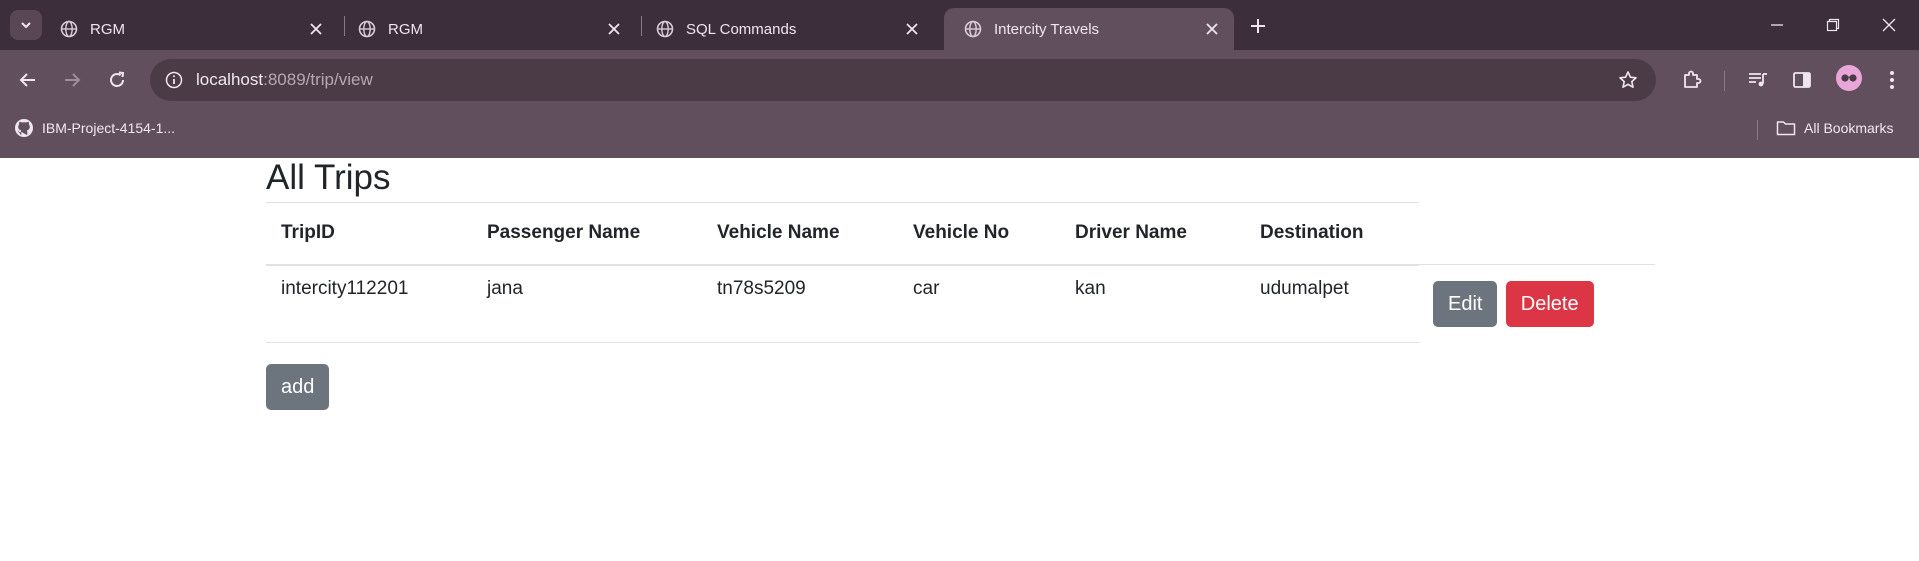  Describe the element at coordinates (979, 303) in the screenshot. I see `cell-vehicle-no: car` at that location.